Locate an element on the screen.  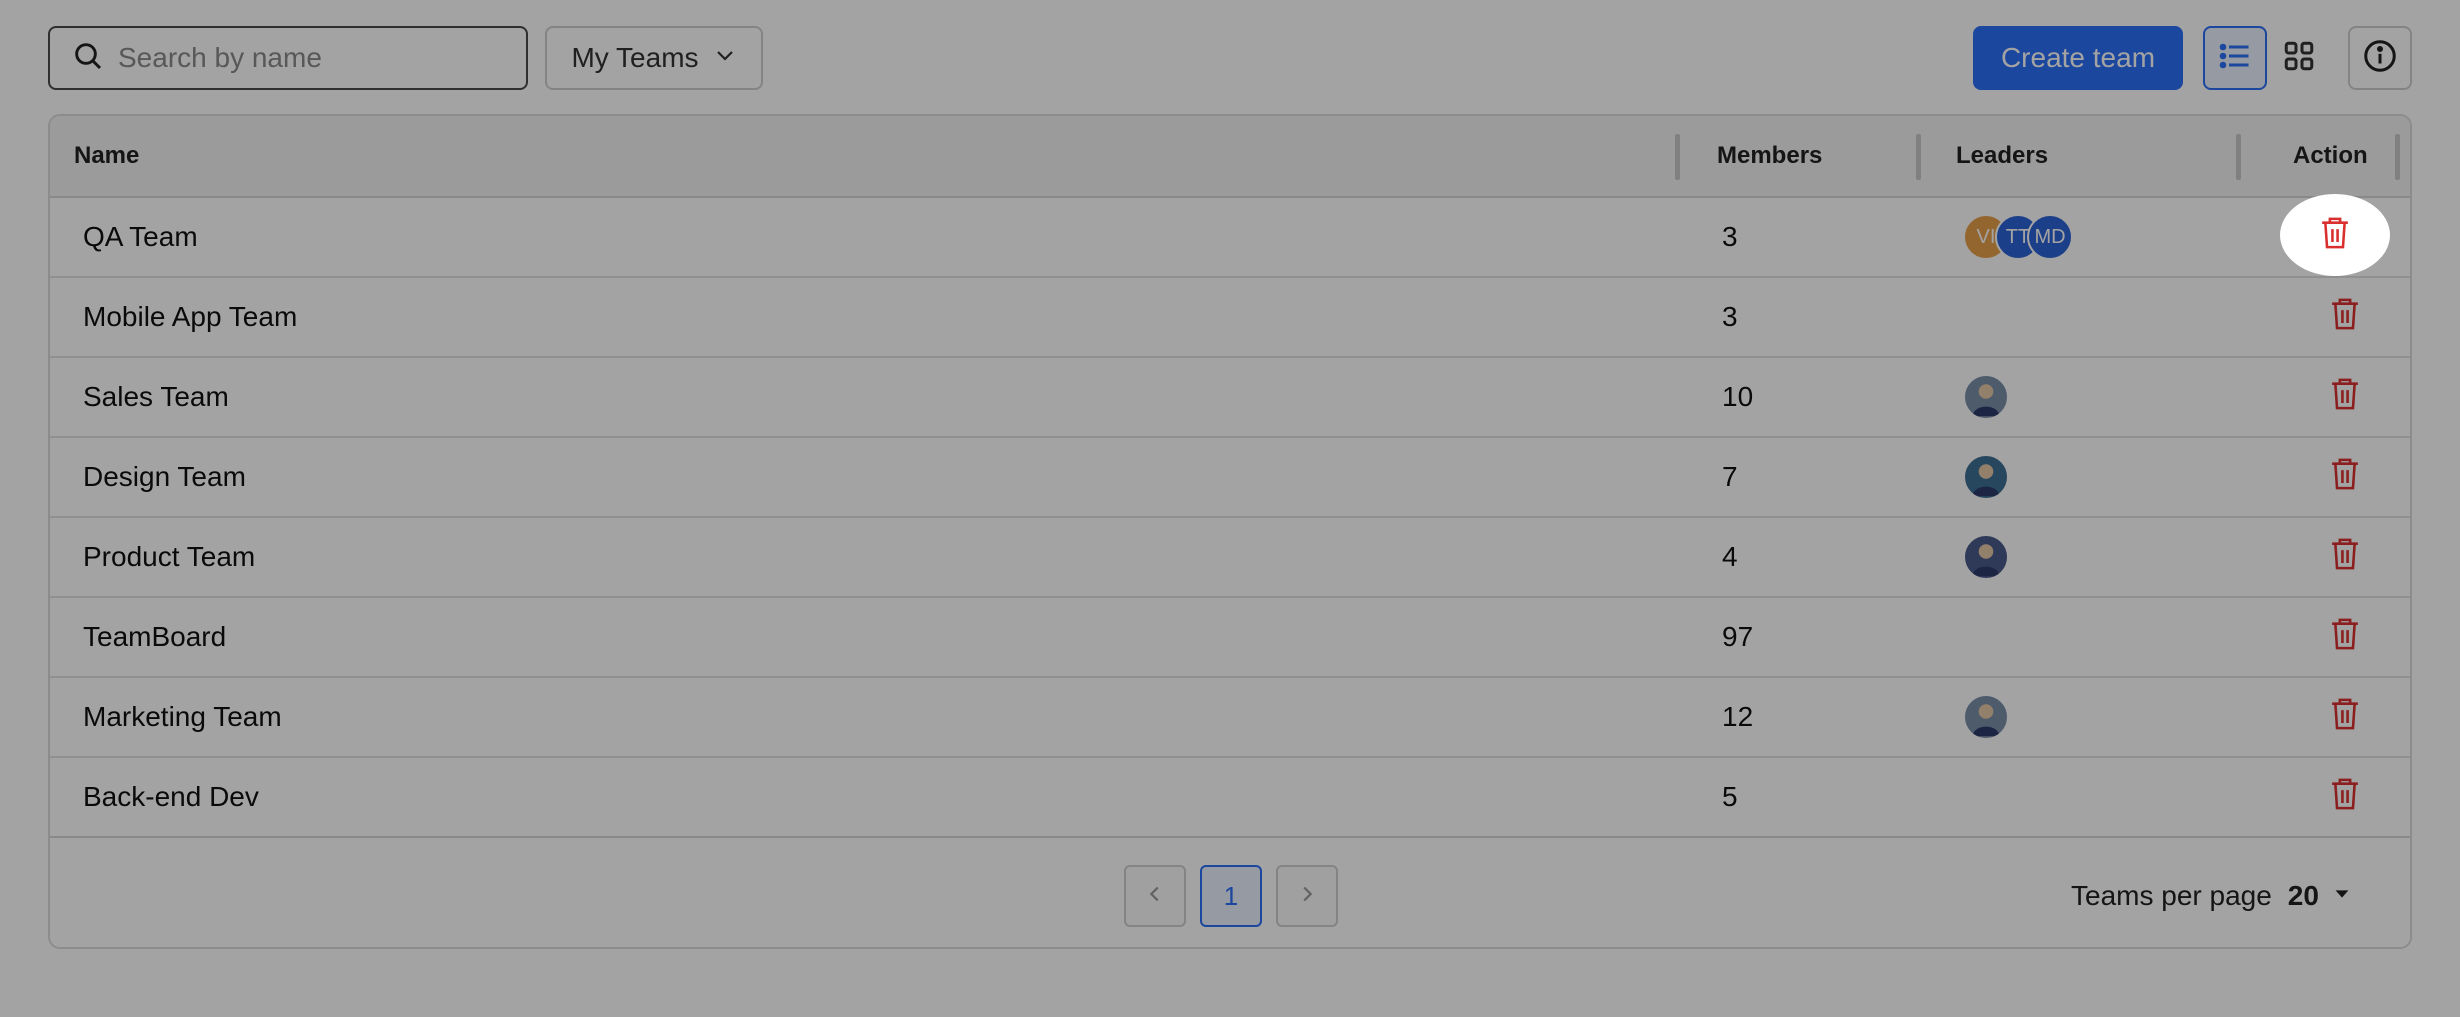
team-filter-dropdown: My Teams is located at coordinates (654, 58).